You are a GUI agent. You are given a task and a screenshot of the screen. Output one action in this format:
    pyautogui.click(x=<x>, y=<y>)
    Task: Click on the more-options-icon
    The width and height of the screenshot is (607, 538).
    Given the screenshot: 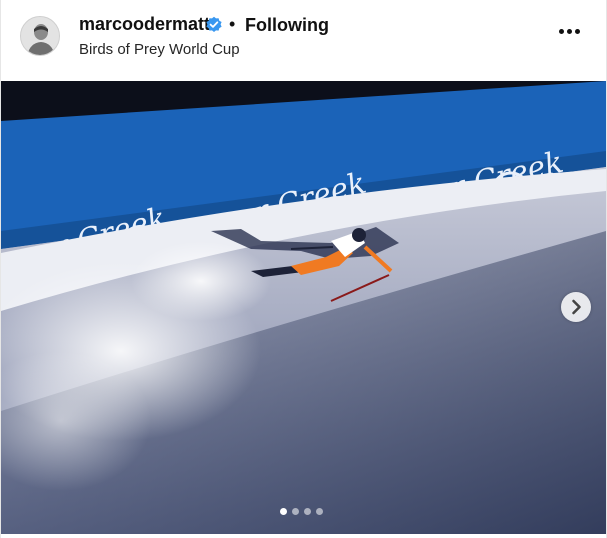 What is the action you would take?
    pyautogui.click(x=570, y=32)
    